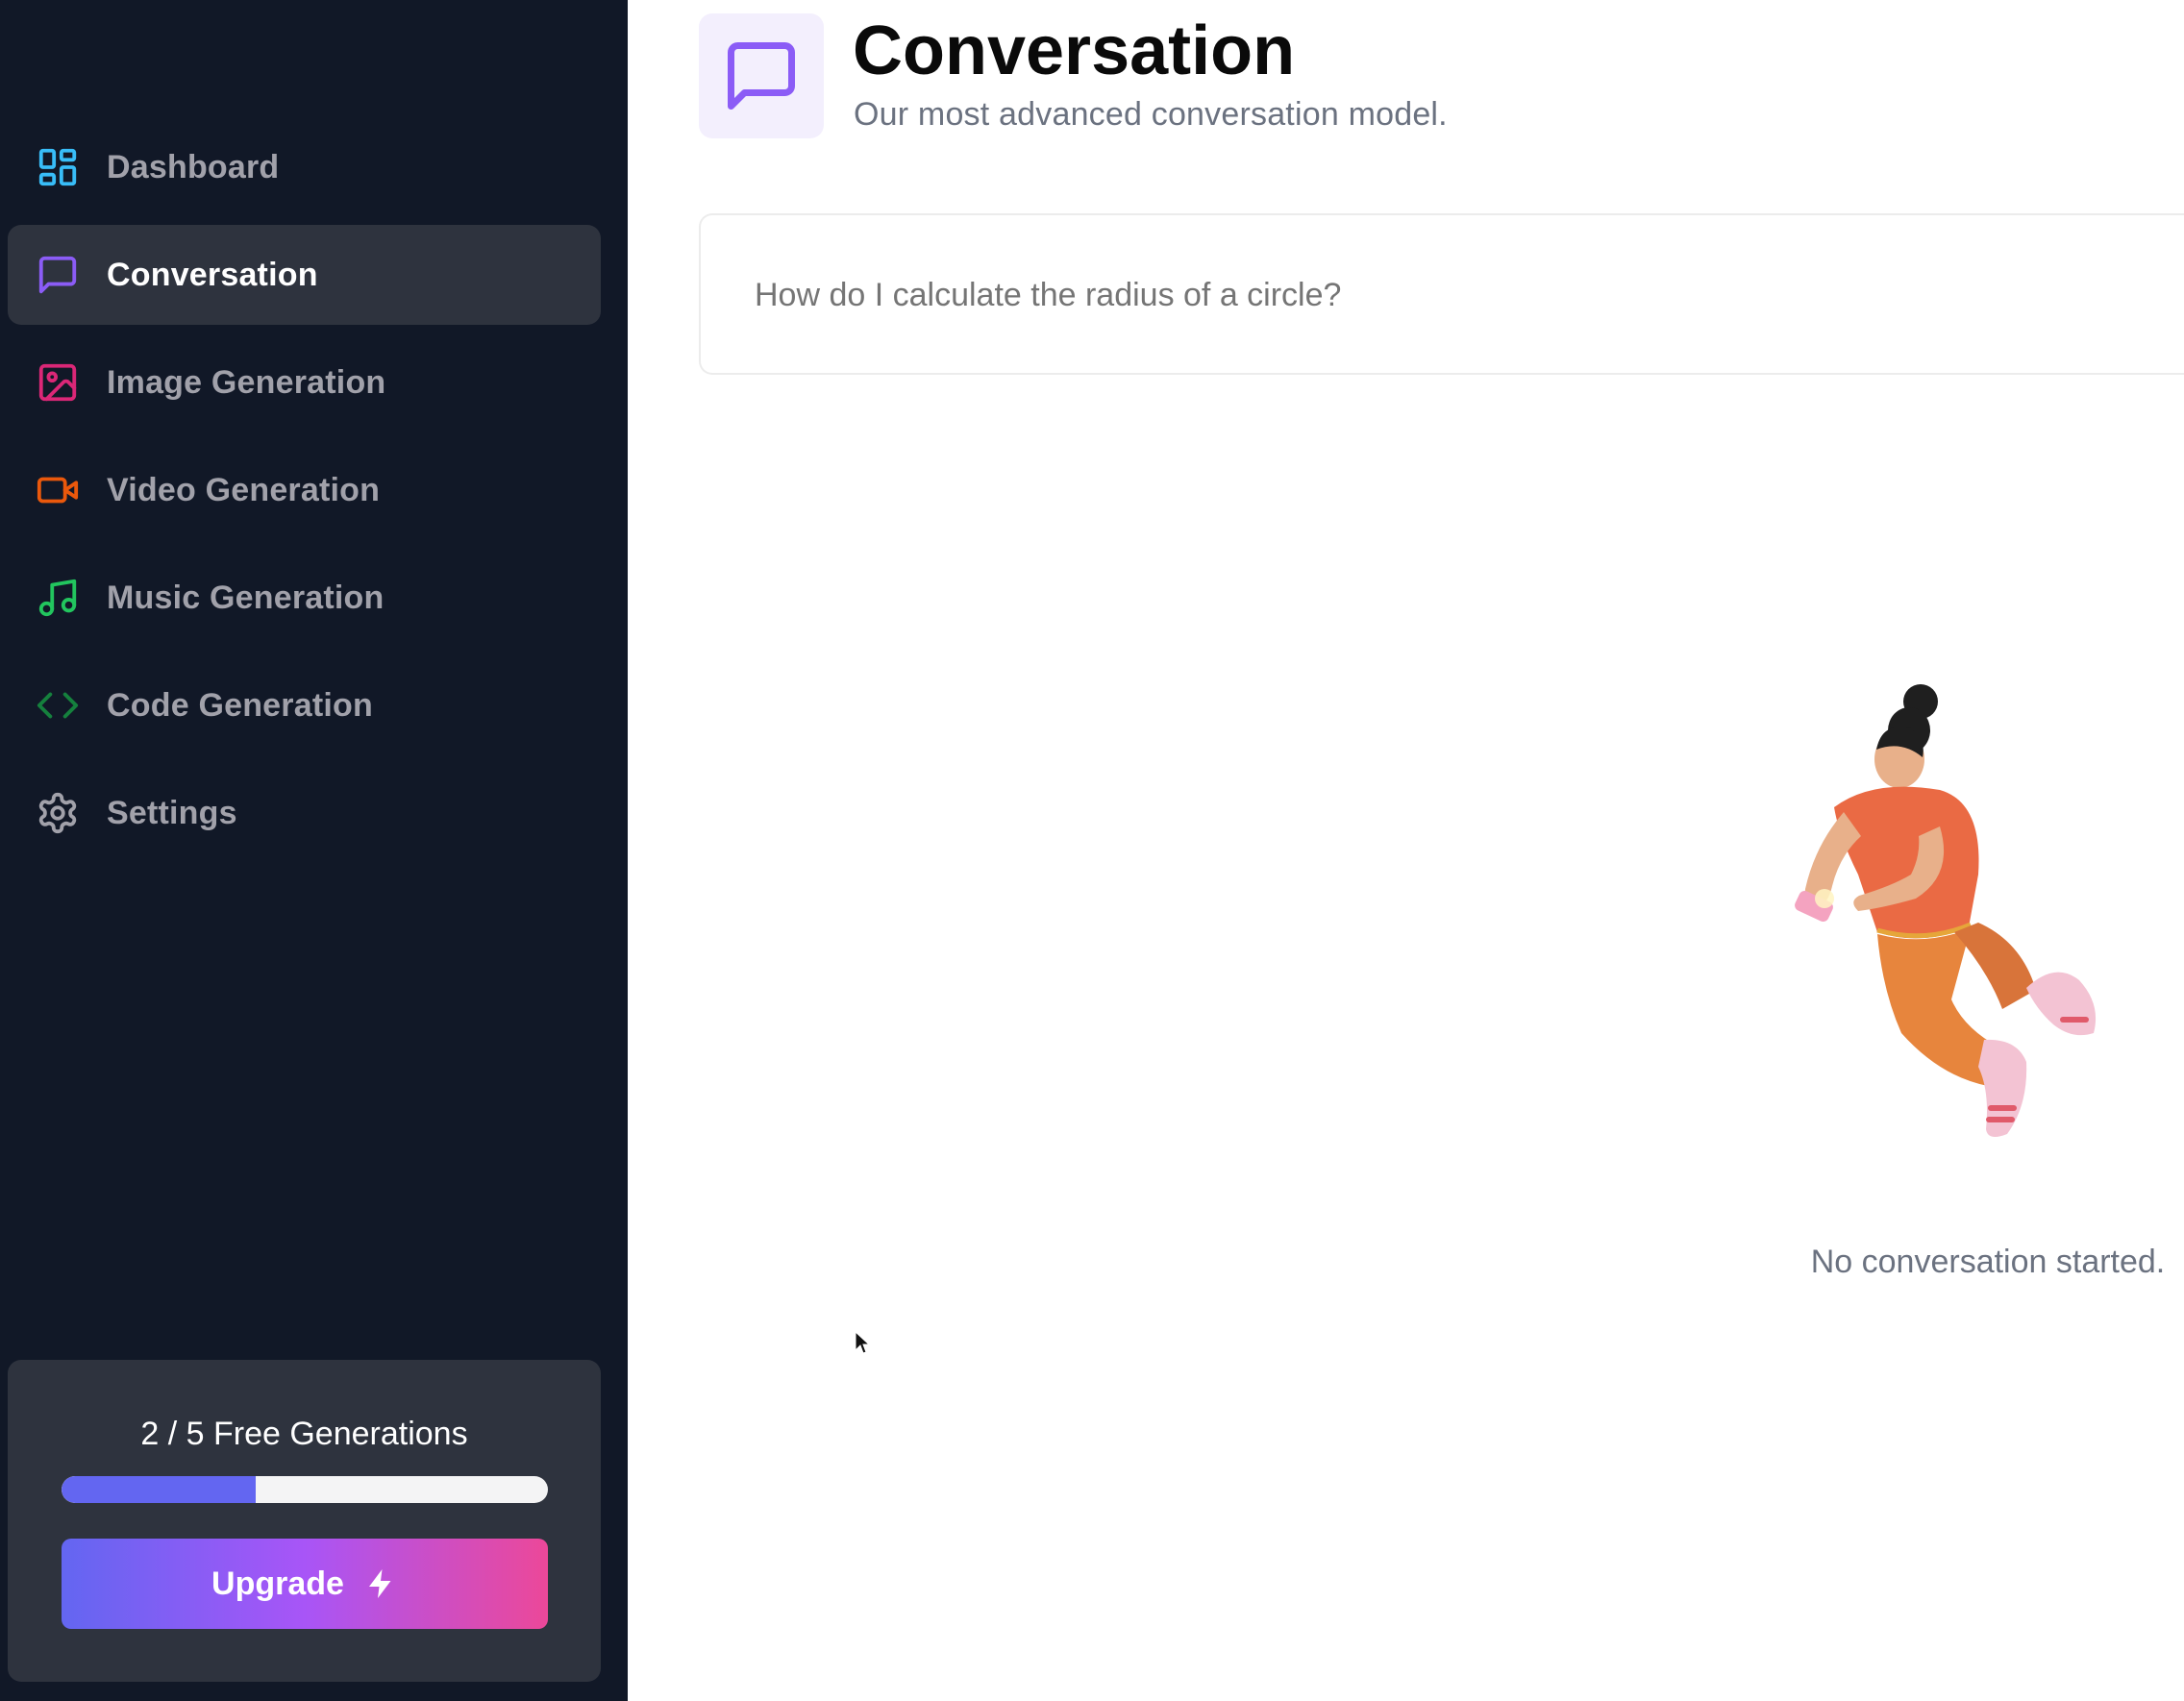 The image size is (2184, 1701). Describe the element at coordinates (58, 167) in the screenshot. I see `layout-dashboard-icon` at that location.